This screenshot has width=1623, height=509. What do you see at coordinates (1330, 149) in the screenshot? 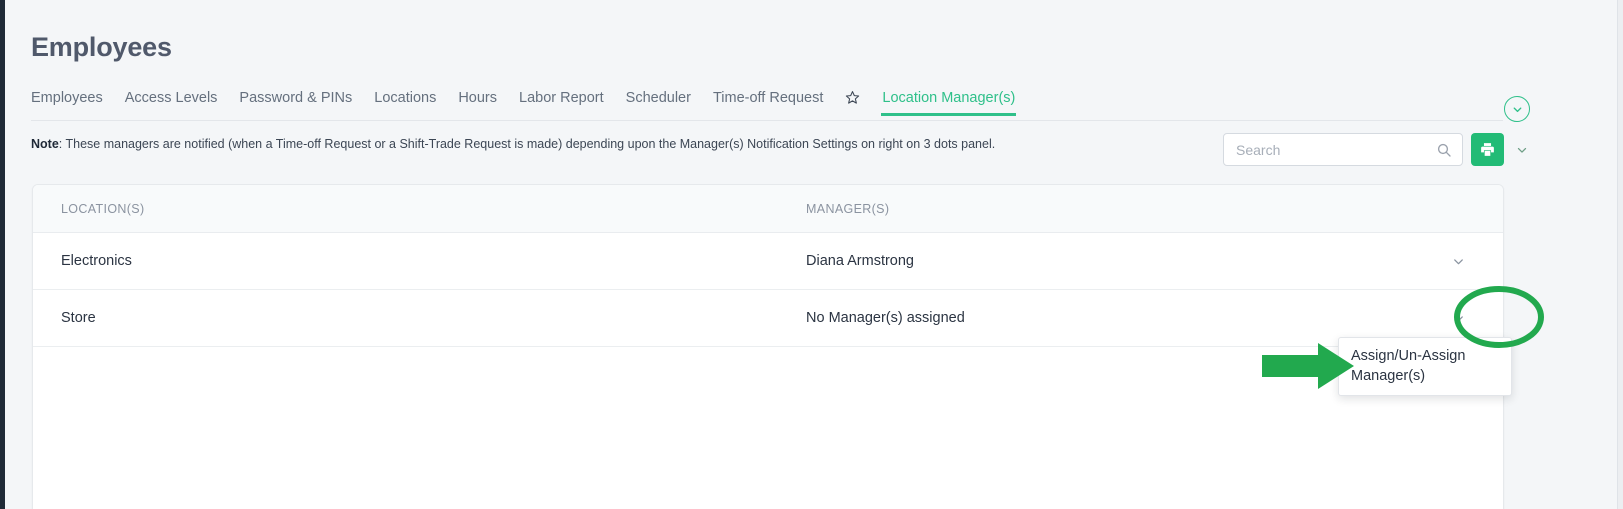
I see `search-input` at bounding box center [1330, 149].